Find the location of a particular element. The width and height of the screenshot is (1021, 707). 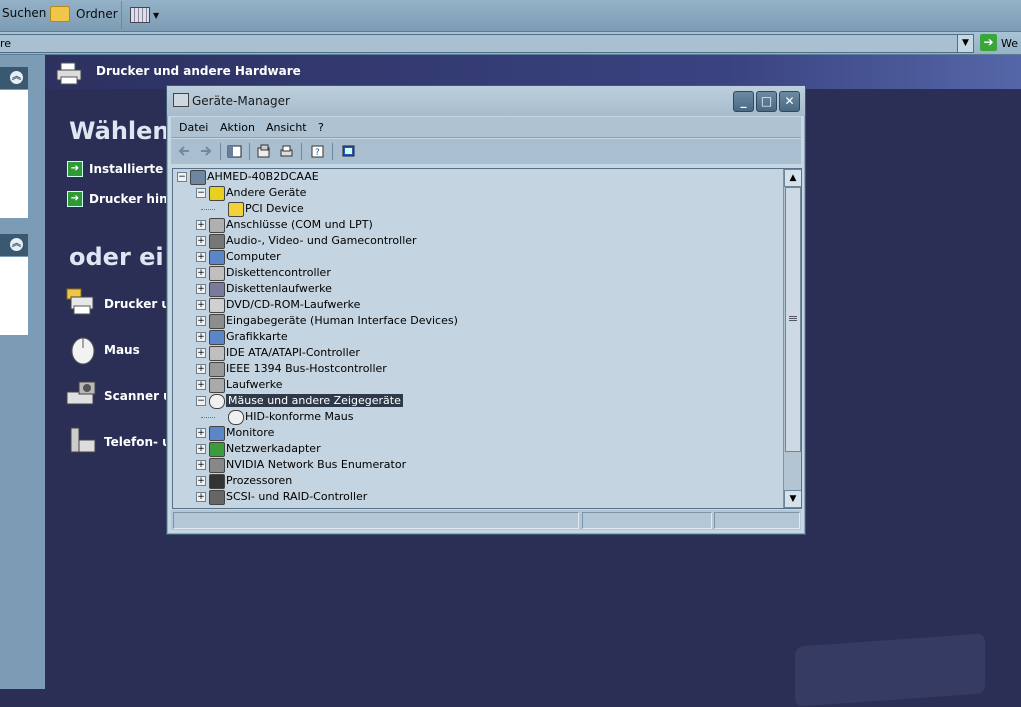

search-button: Suchen is located at coordinates (24, 13).